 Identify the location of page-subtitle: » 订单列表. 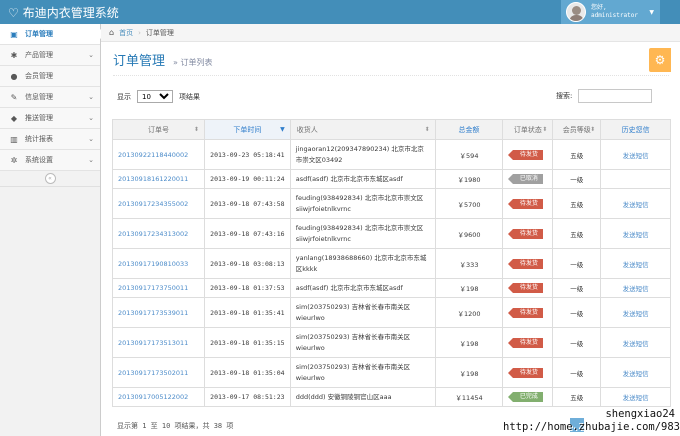
(193, 62).